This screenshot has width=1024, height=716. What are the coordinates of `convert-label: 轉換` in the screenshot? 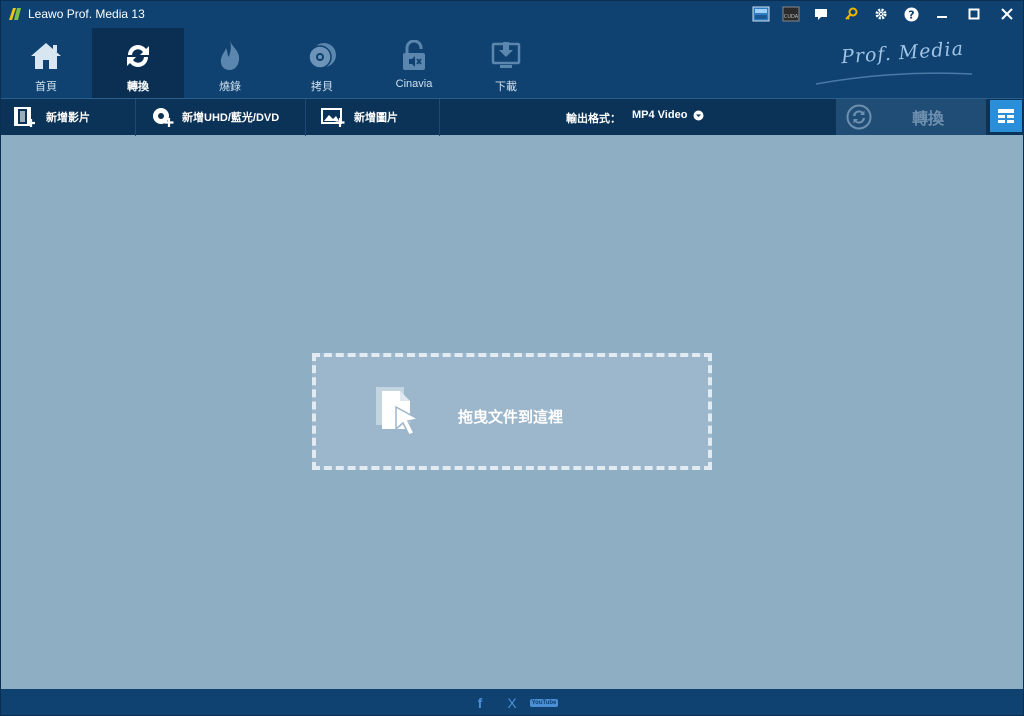 It's located at (928, 119).